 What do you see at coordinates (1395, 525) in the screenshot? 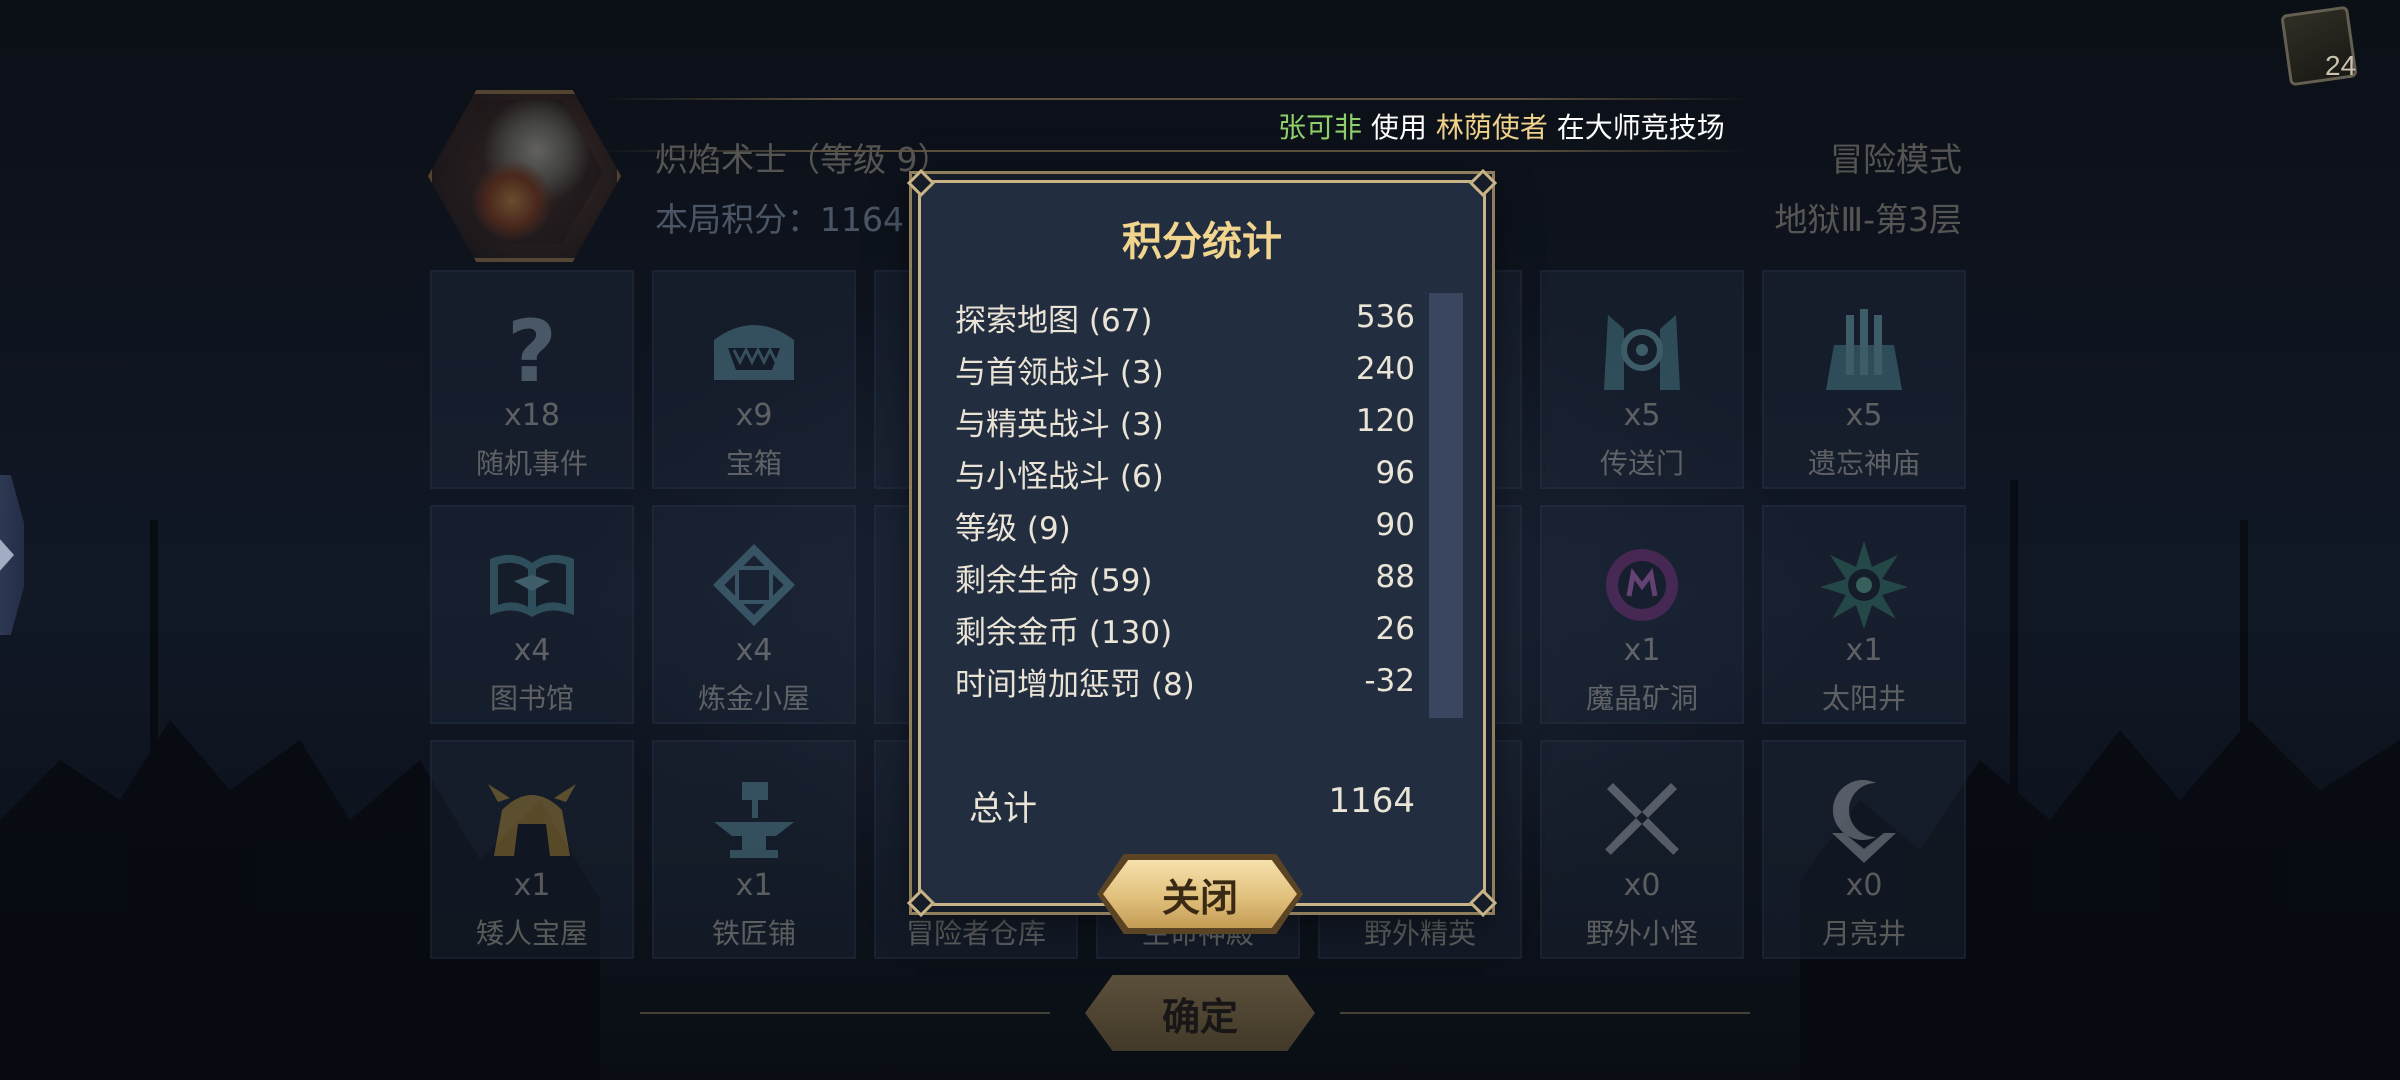
I see `score-row-value: 90` at bounding box center [1395, 525].